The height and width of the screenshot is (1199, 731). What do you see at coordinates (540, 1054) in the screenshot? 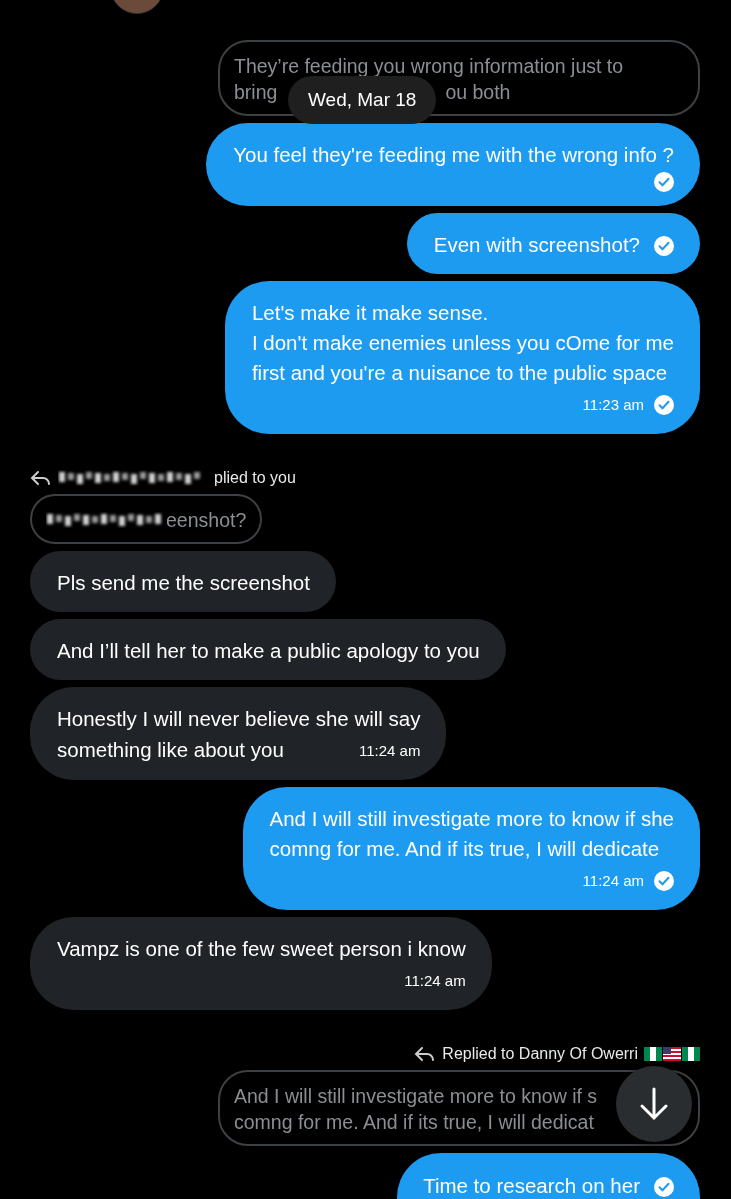
I see `reply-label: Replied to Danny Of Owerri` at bounding box center [540, 1054].